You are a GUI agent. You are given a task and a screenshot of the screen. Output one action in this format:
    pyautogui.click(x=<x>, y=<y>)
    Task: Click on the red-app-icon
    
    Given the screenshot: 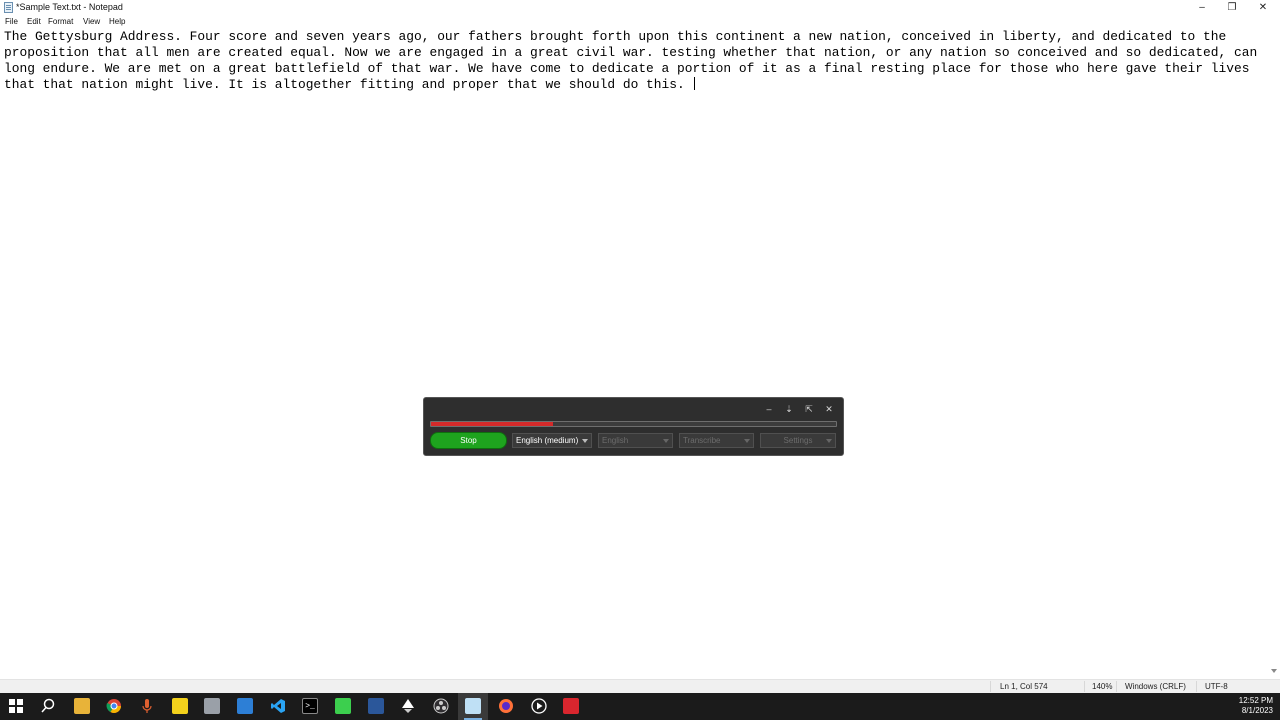 What is the action you would take?
    pyautogui.click(x=571, y=706)
    